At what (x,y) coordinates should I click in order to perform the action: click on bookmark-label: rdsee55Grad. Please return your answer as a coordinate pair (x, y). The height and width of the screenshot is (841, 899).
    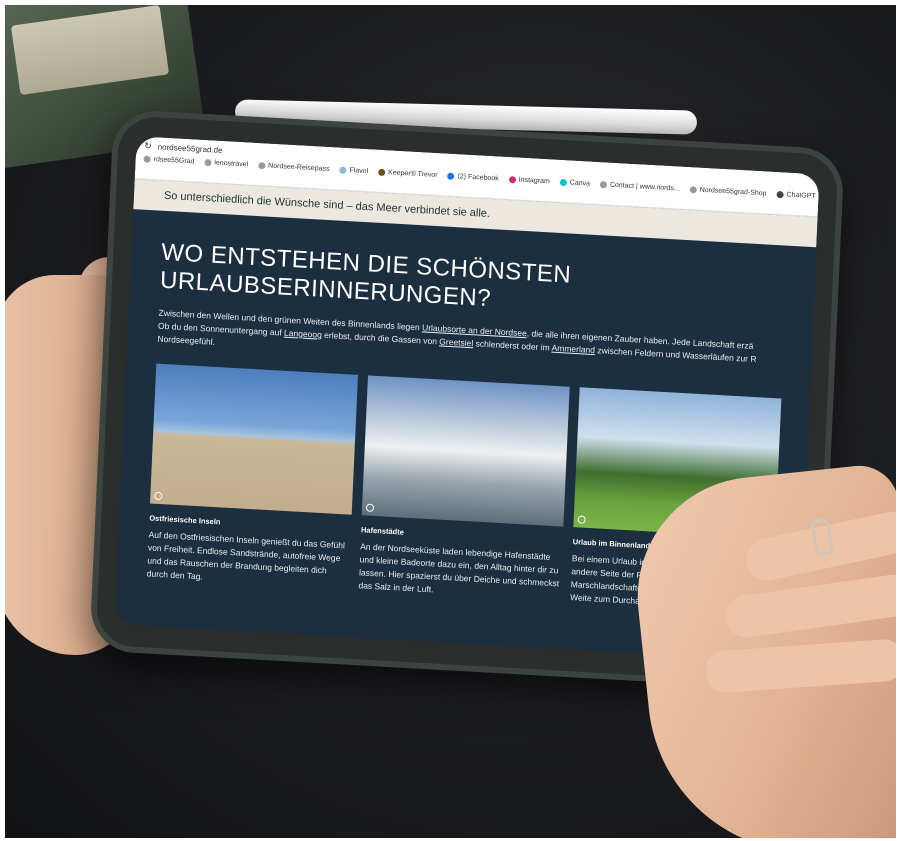
    Looking at the image, I should click on (174, 161).